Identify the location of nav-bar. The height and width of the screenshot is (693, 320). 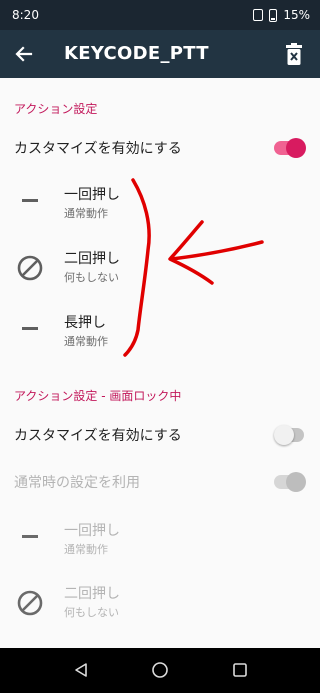
(160, 670).